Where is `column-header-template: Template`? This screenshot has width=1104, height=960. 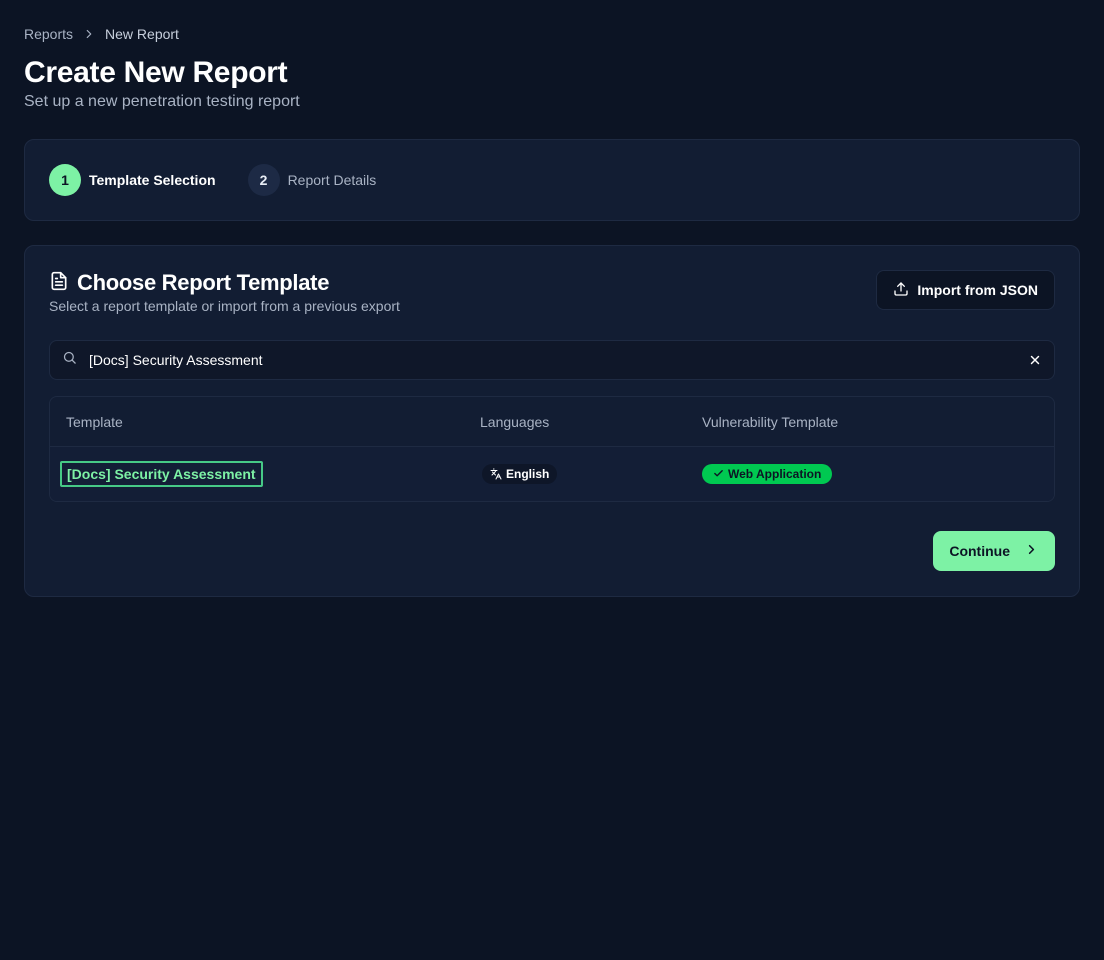 column-header-template: Template is located at coordinates (265, 422).